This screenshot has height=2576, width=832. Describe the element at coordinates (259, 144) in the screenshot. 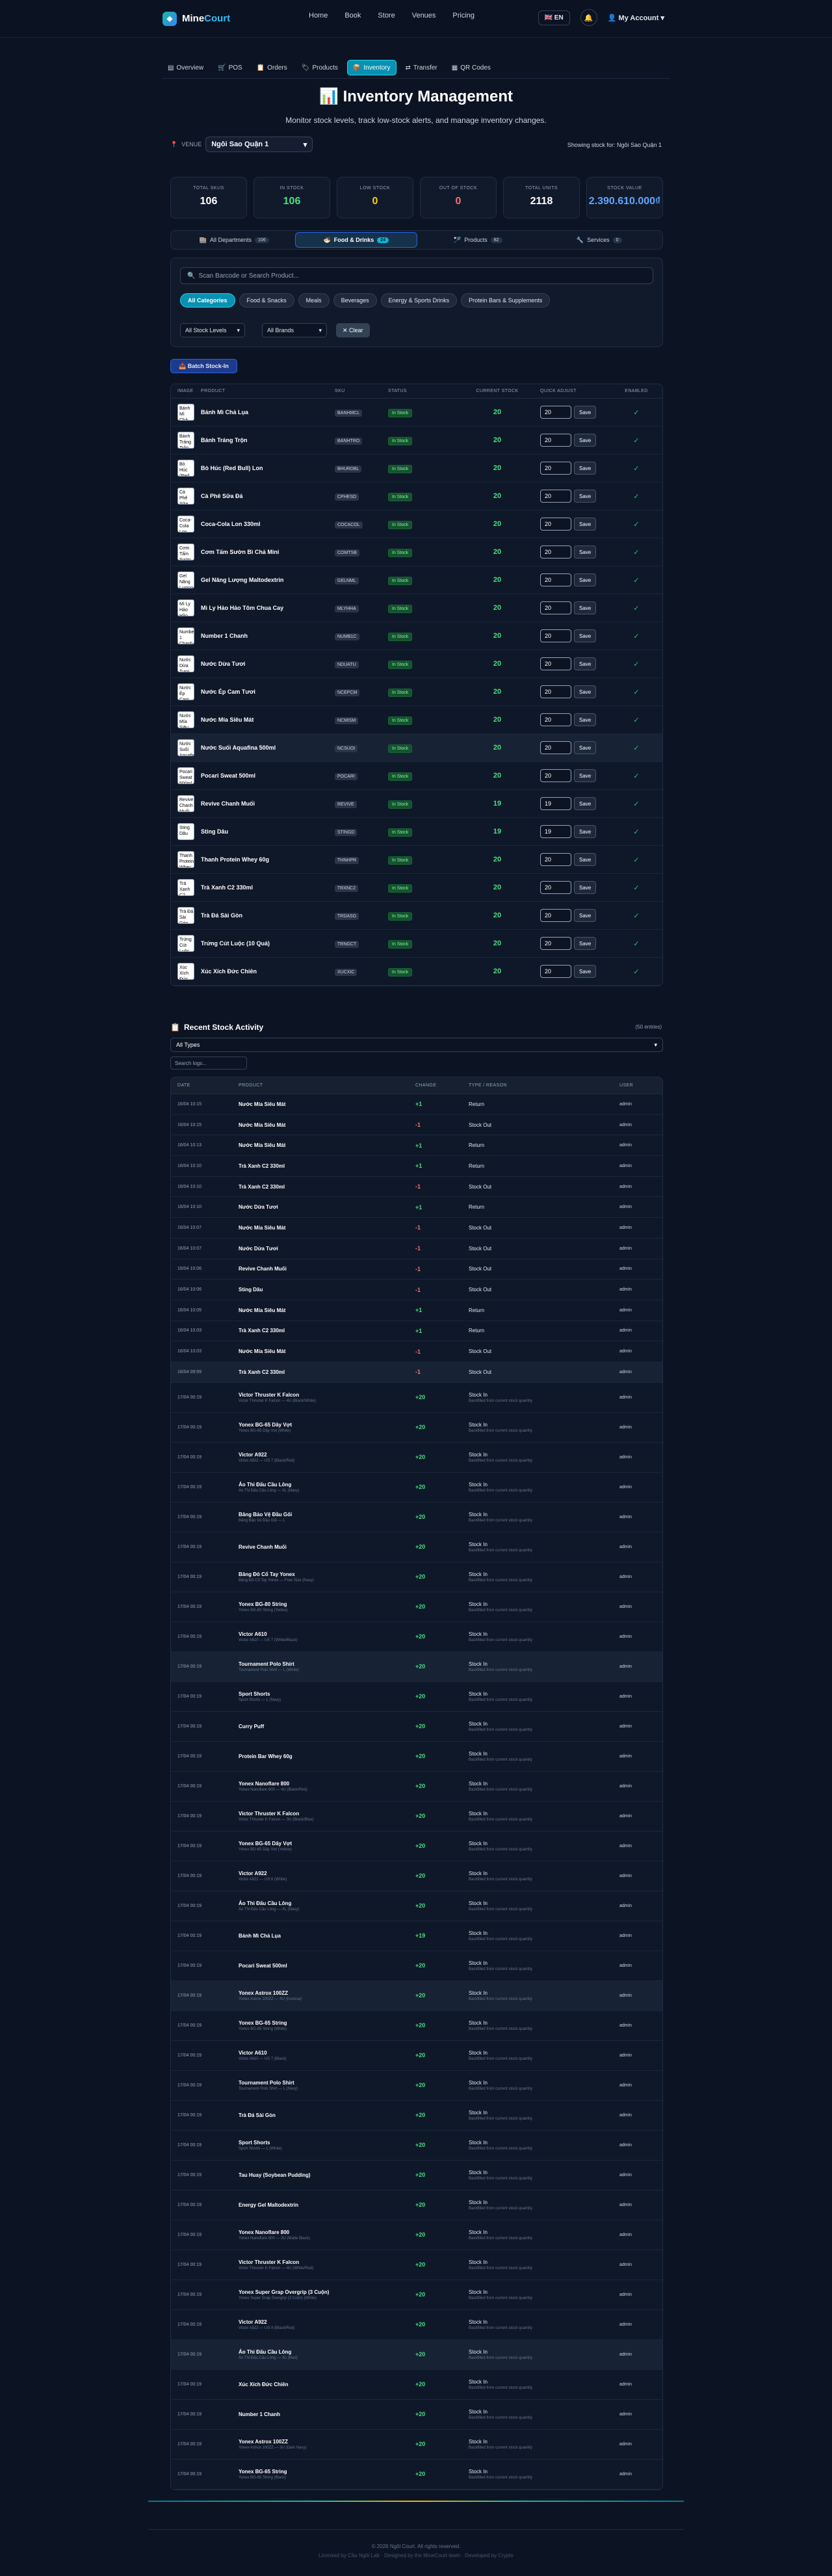

I see `venue-select: Ngôi Sao Quận 1 ▾` at that location.